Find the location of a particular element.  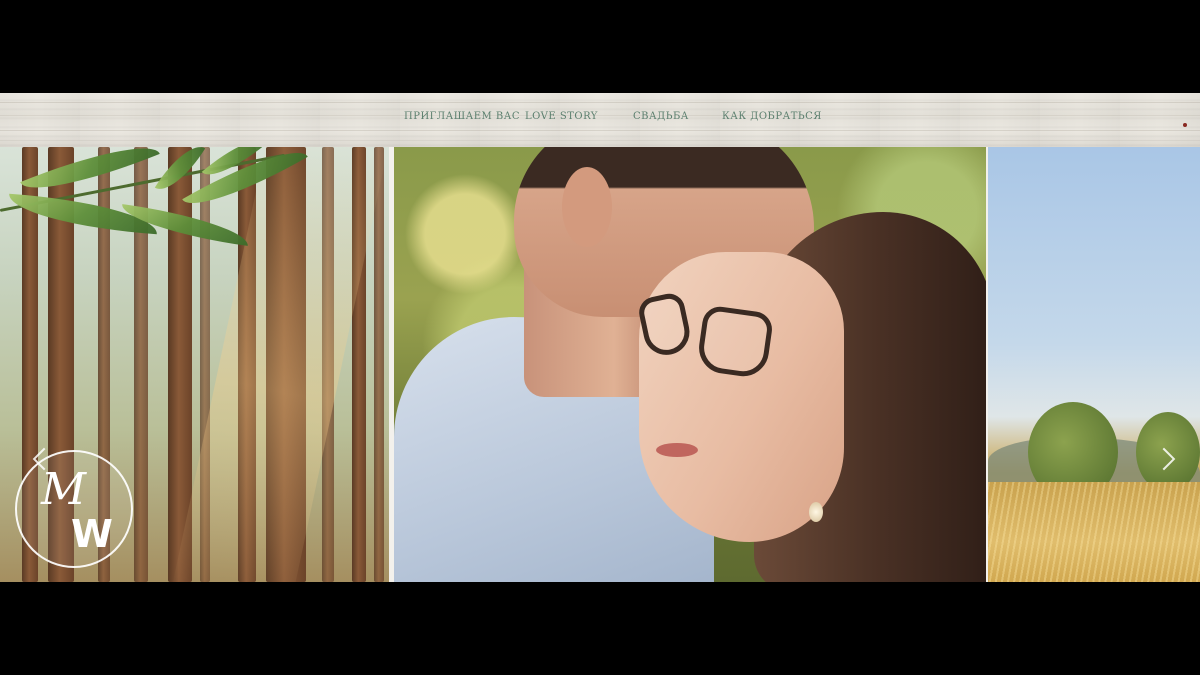

woman-lips is located at coordinates (677, 450).